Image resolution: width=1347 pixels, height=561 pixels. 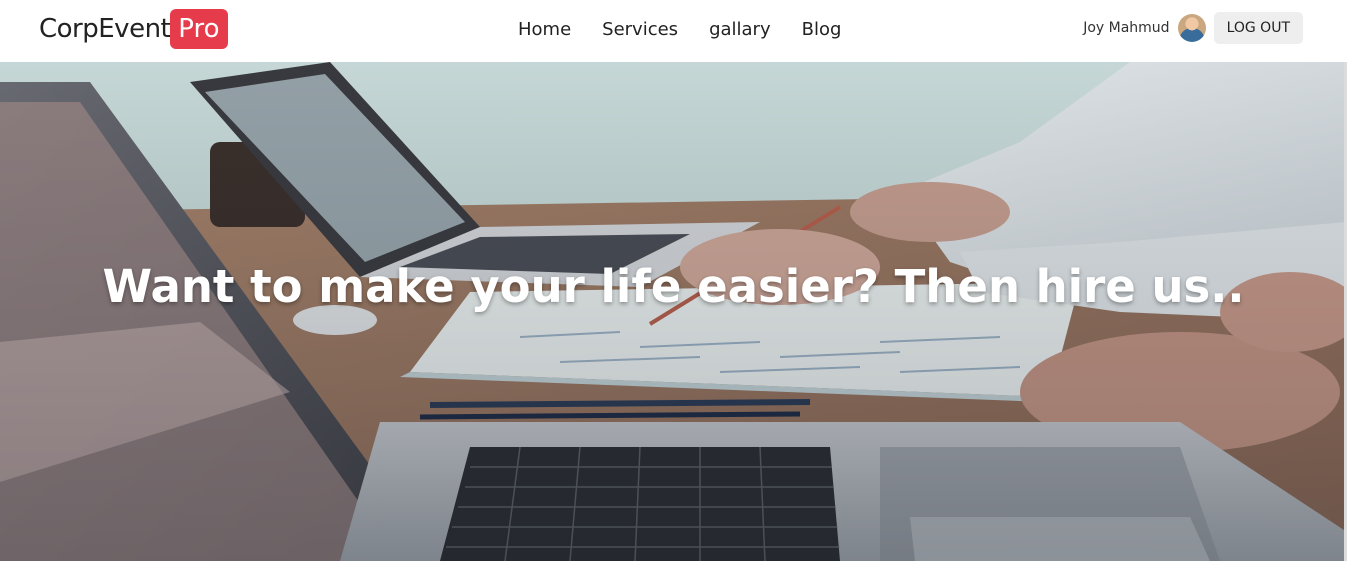 I want to click on user-area: Joy Mahmud LOG OUT, so click(x=1193, y=28).